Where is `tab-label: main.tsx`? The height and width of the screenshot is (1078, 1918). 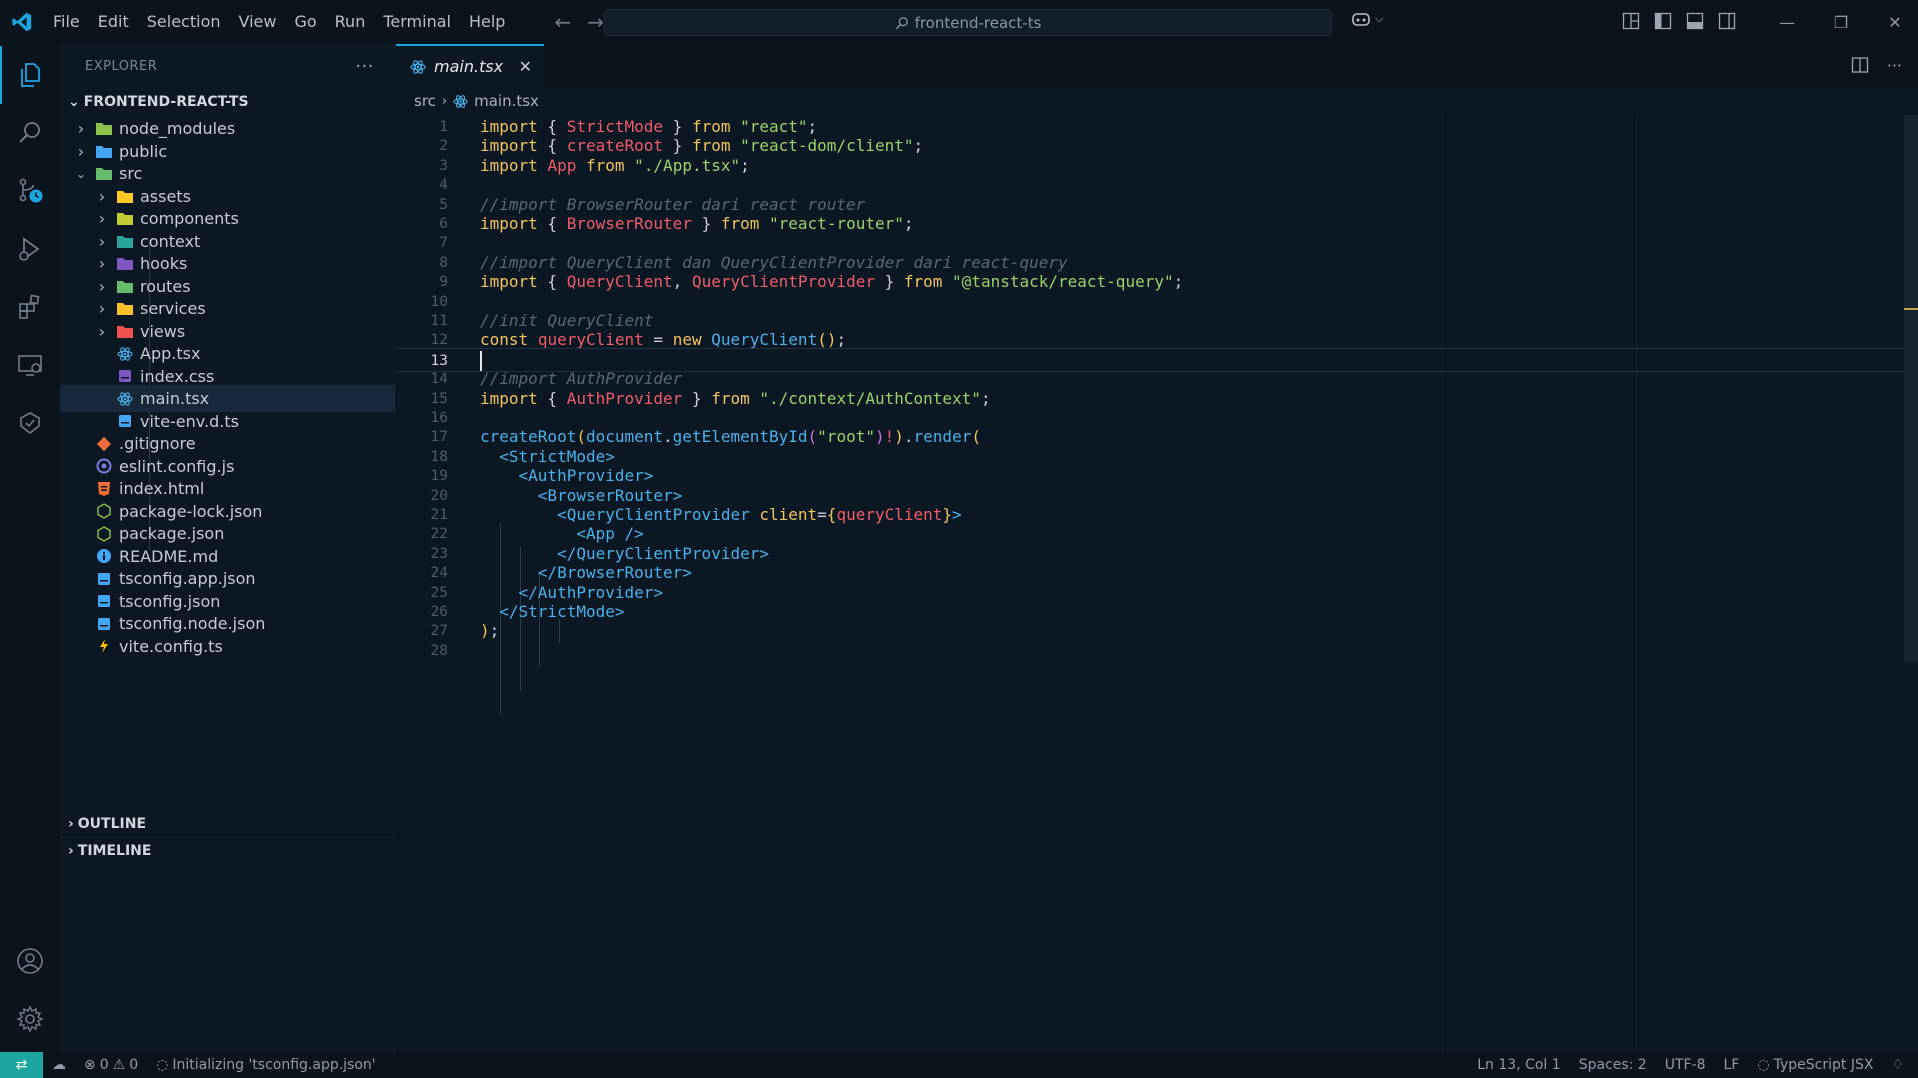 tab-label: main.tsx is located at coordinates (469, 66).